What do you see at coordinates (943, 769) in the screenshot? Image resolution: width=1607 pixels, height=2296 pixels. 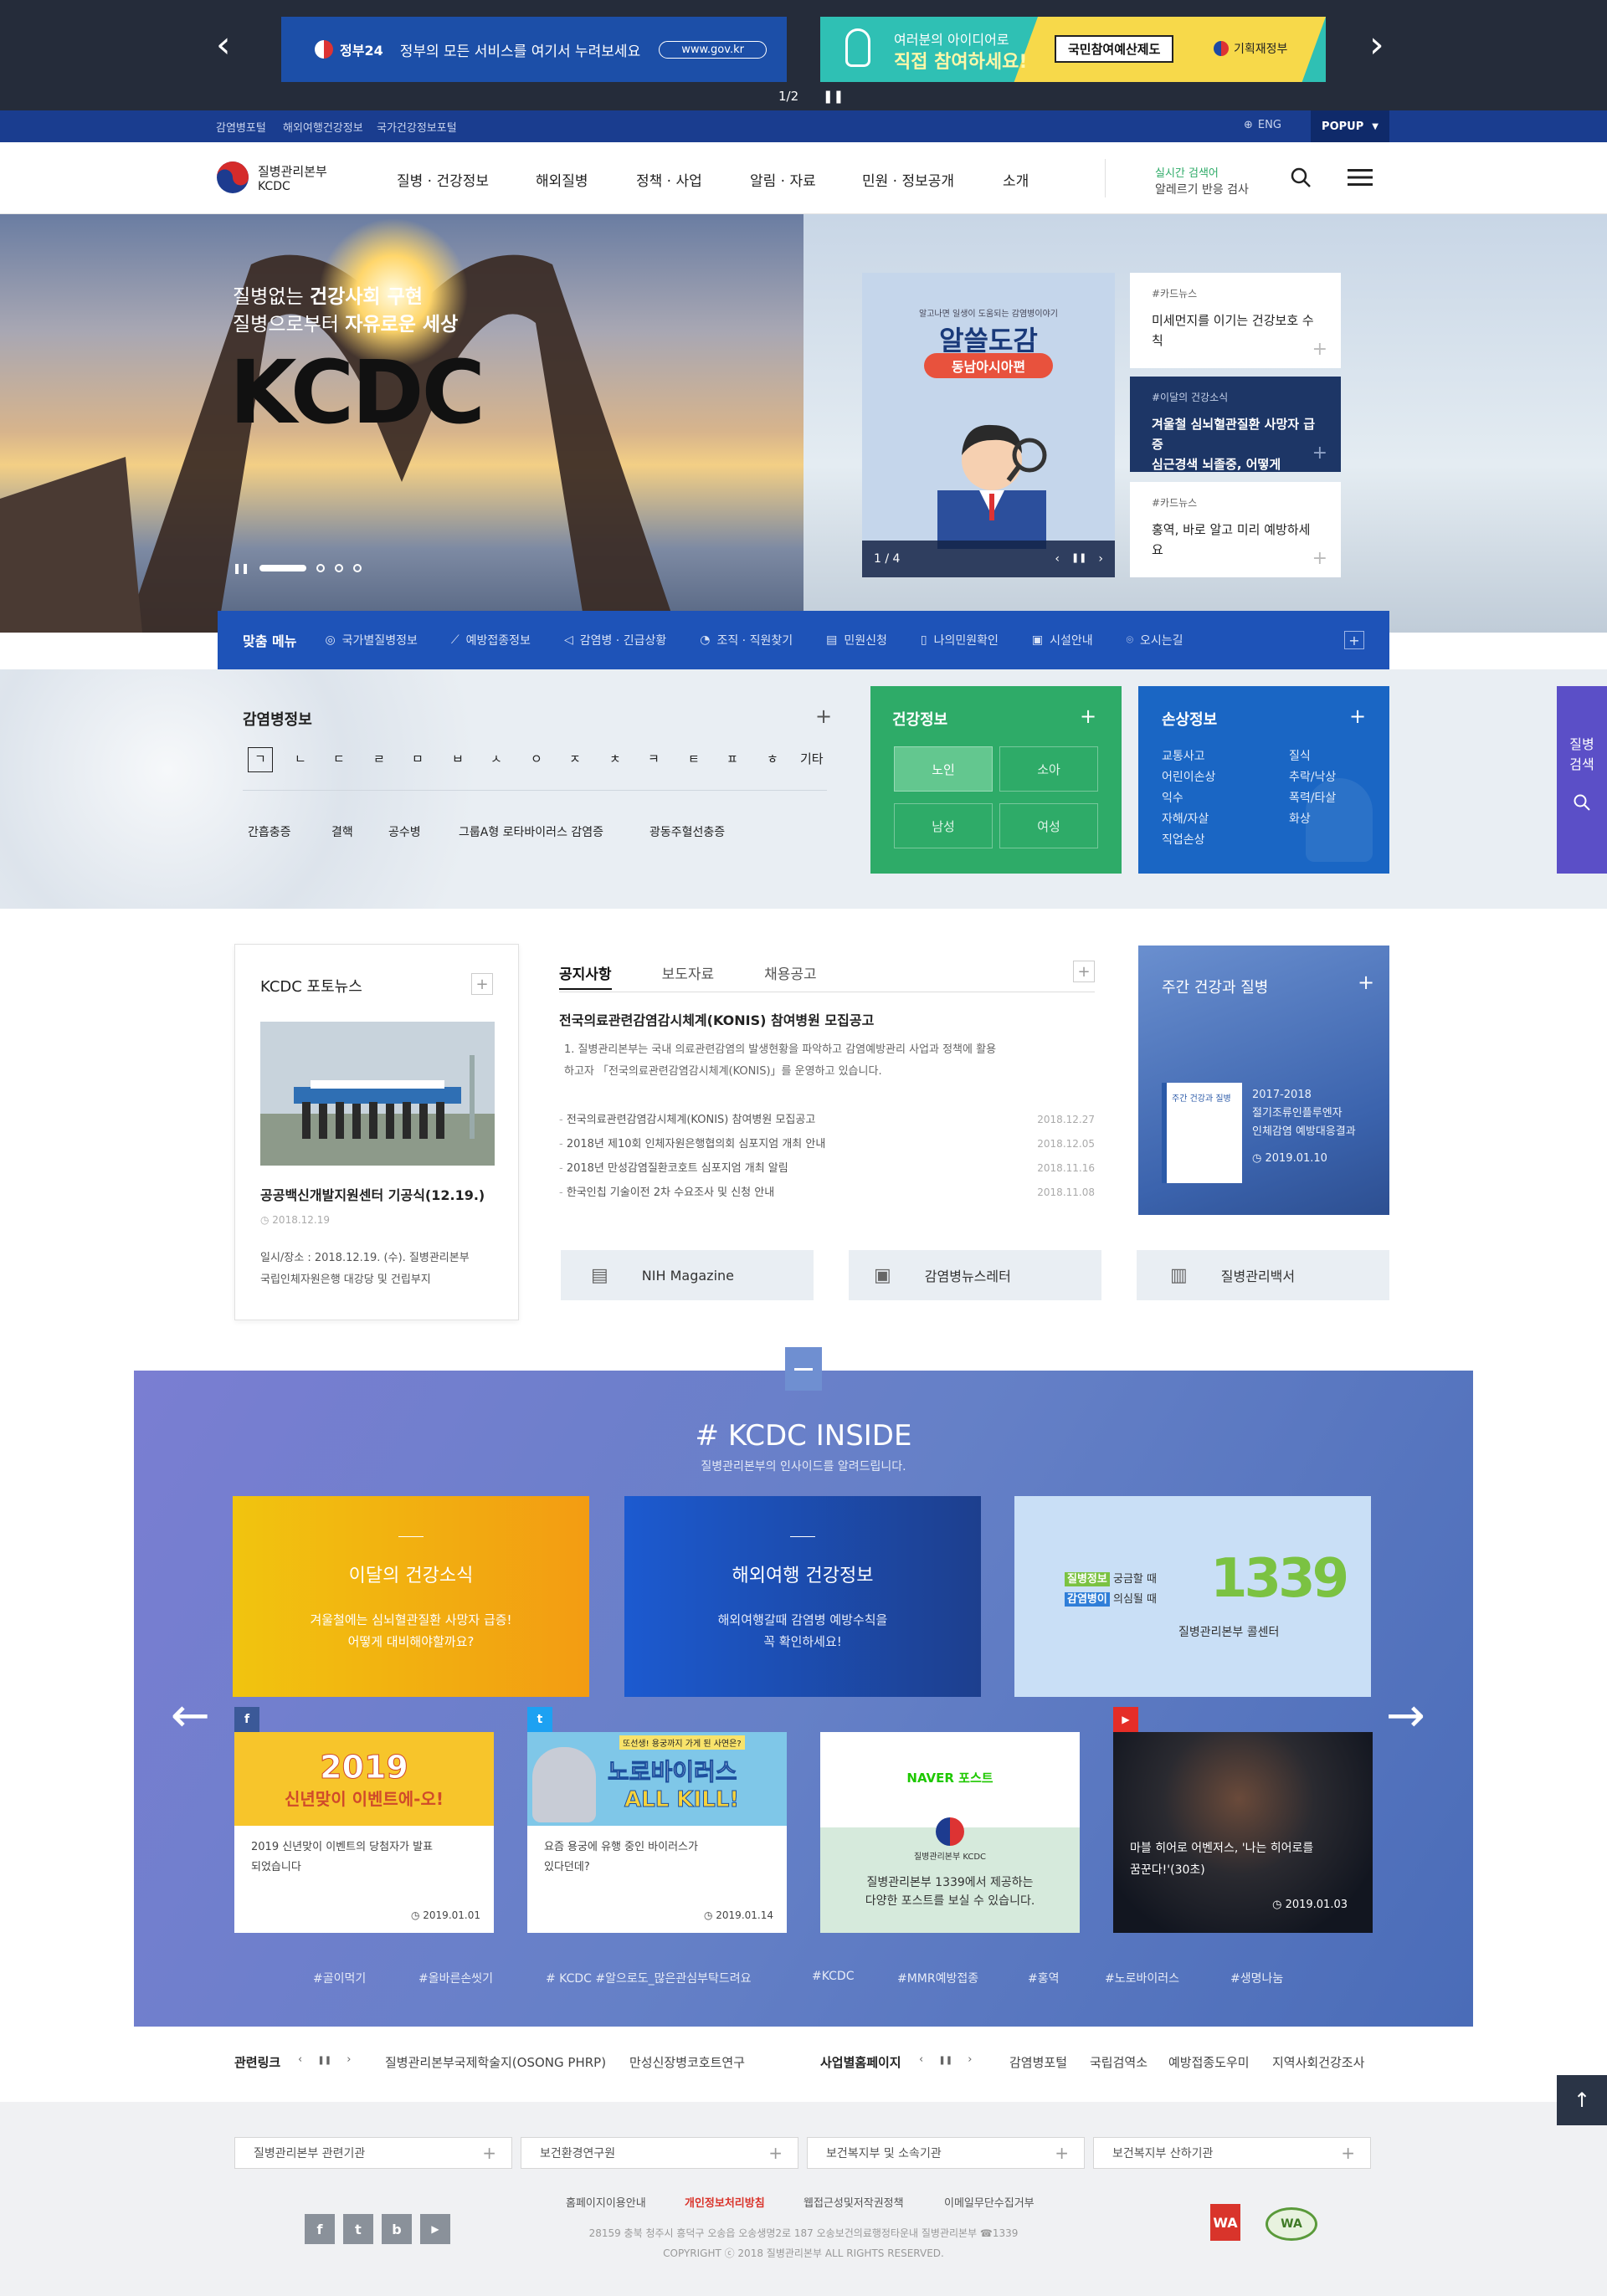 I see `health-elderly-button: 노인` at bounding box center [943, 769].